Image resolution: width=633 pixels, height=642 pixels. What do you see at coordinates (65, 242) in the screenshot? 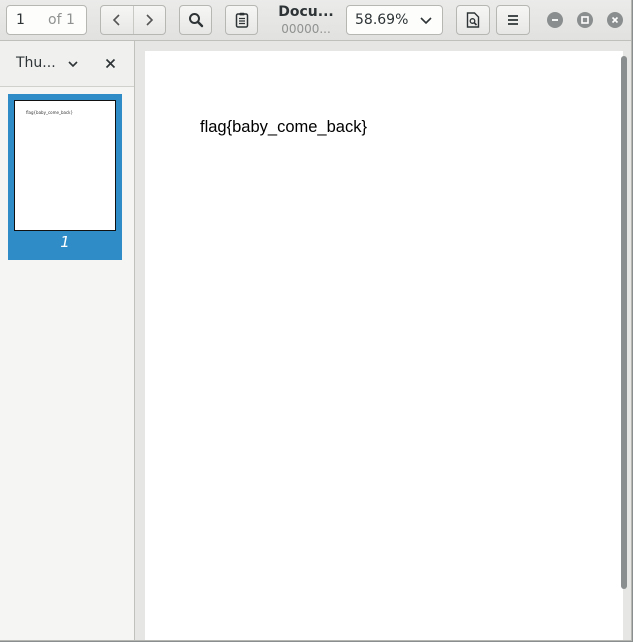
I see `thumbnail-page-label: 1` at bounding box center [65, 242].